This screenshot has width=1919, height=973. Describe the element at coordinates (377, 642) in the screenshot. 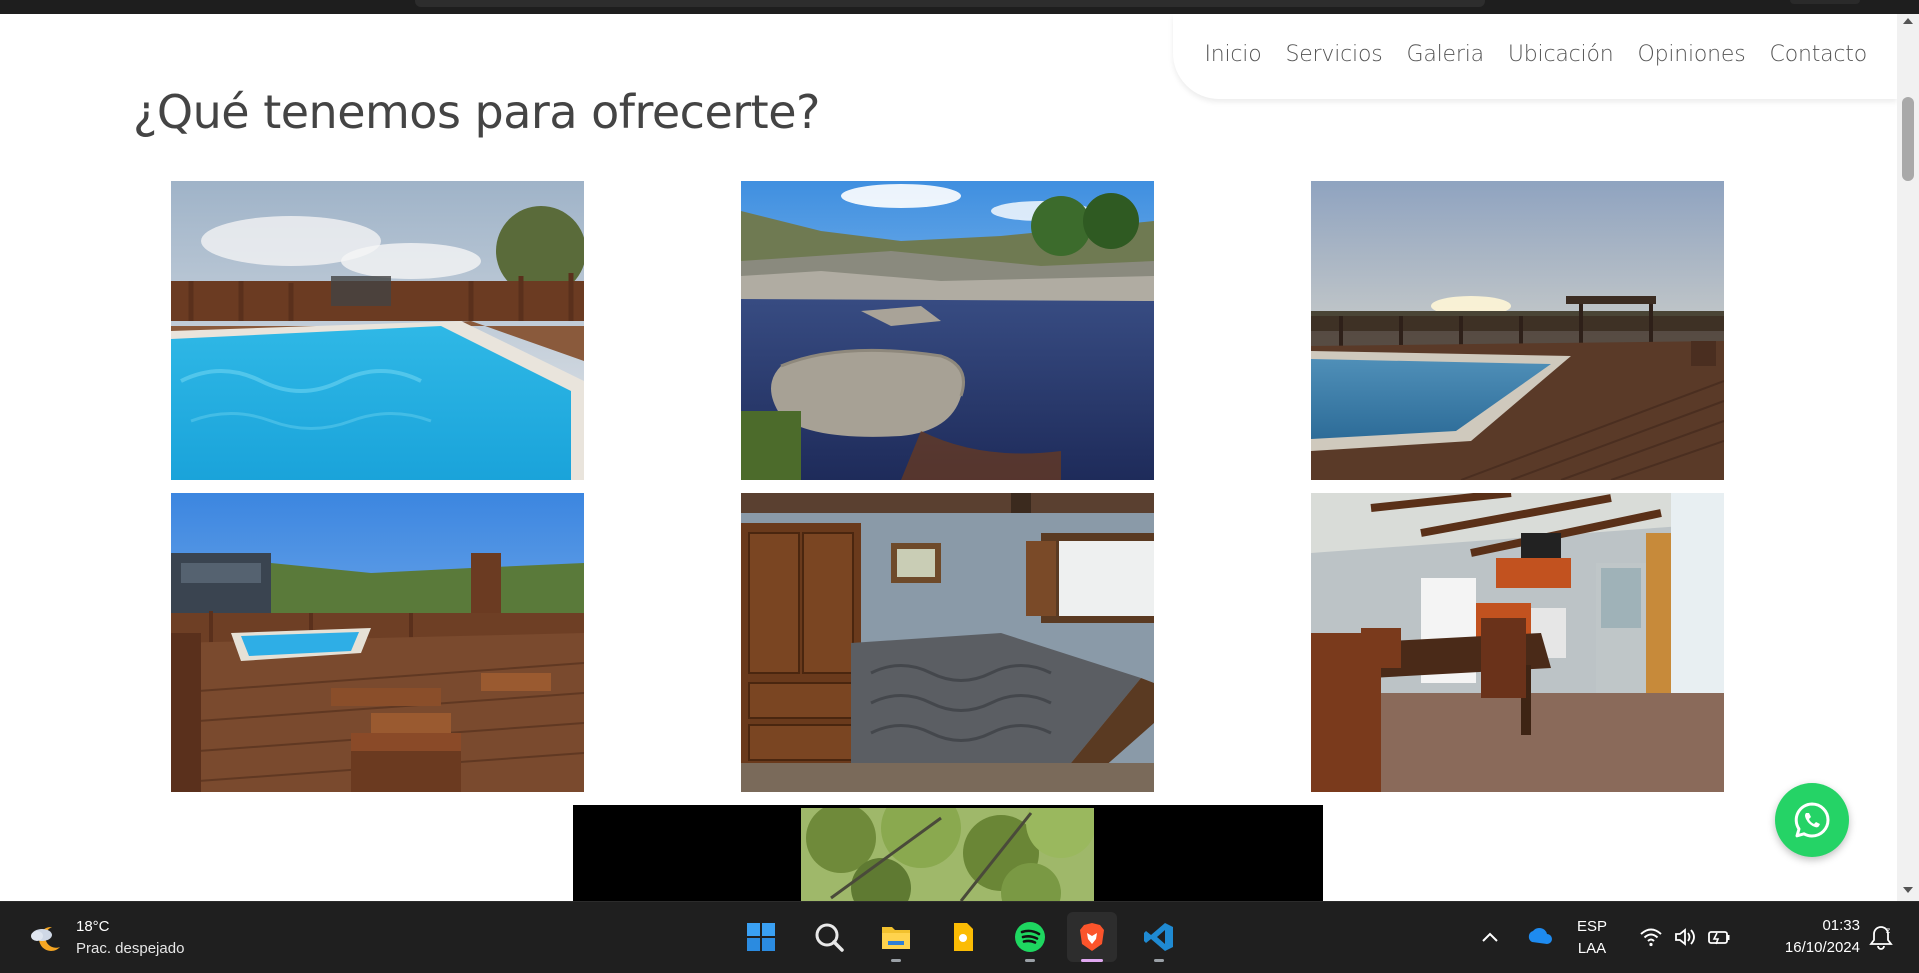

I see `photo-deck-chairs` at that location.